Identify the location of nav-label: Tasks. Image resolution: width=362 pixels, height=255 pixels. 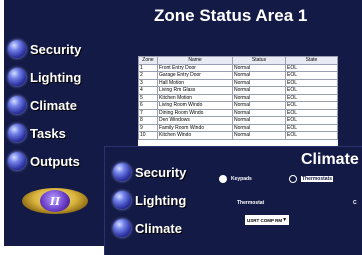
(48, 133).